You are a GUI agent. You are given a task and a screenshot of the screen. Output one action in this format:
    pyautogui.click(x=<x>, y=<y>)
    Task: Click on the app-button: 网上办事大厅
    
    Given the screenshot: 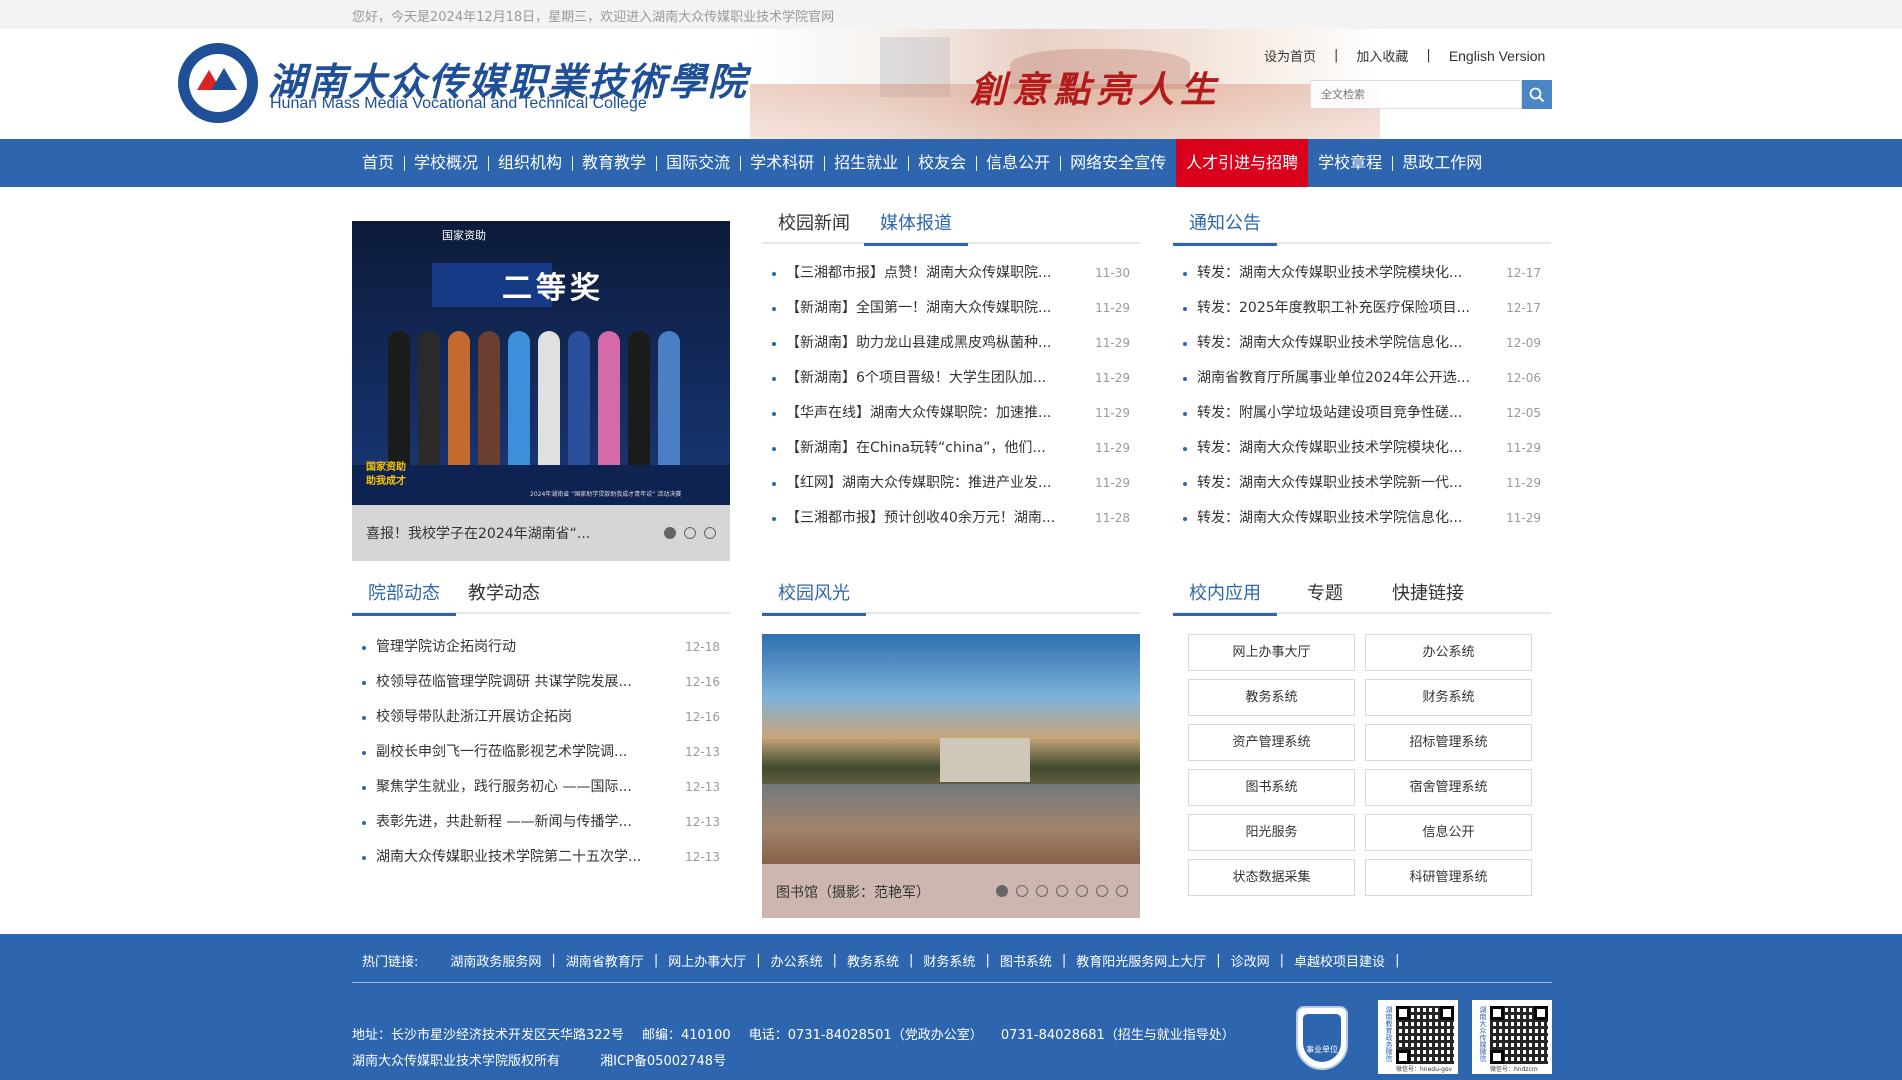 What is the action you would take?
    pyautogui.click(x=1271, y=652)
    